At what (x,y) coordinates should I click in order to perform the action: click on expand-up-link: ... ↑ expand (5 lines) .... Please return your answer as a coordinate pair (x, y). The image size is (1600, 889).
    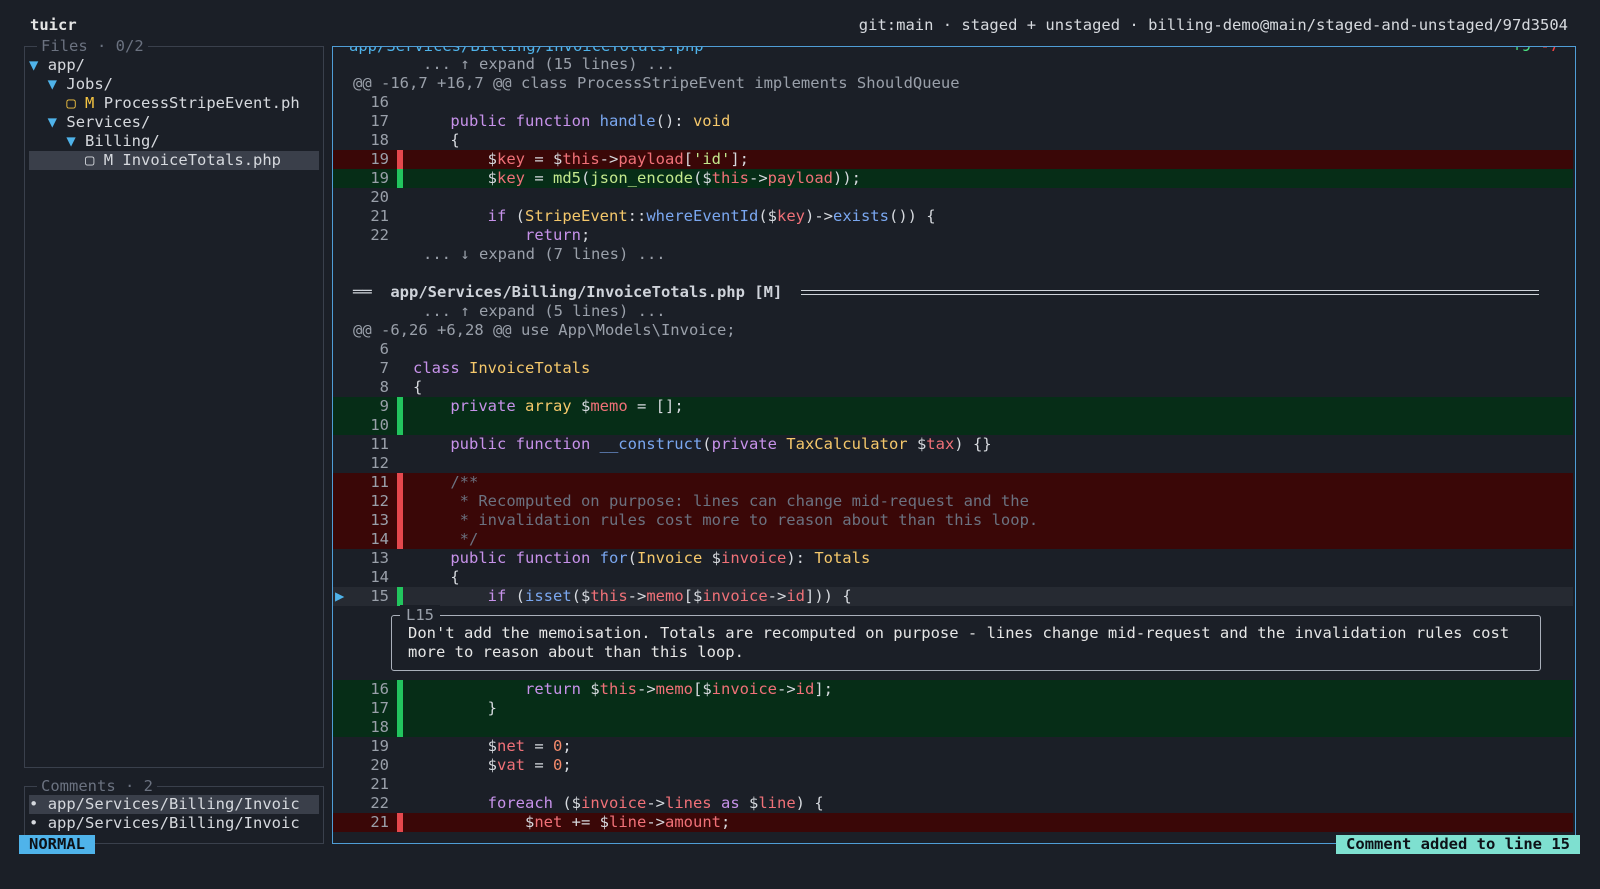
    Looking at the image, I should click on (544, 311).